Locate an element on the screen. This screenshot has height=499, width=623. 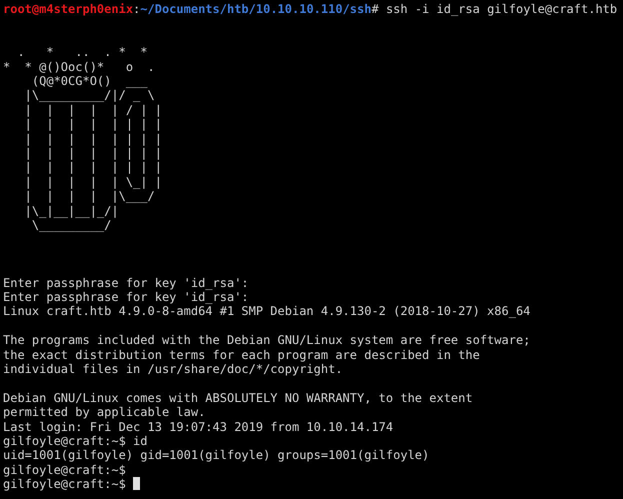
ascii-art-drawing: . * .. . * * * * @()Ooc()* o . (Q@*0CG*O() ___ |\_________/|/ _ \ | | | | | / | | | | | | | | | | | | | | | | | | | | | | | | | | | | | | | | | | | | | | | \_| | | | | | |\___/ |\_|__|__|_/| \_________/ is located at coordinates (82, 138).